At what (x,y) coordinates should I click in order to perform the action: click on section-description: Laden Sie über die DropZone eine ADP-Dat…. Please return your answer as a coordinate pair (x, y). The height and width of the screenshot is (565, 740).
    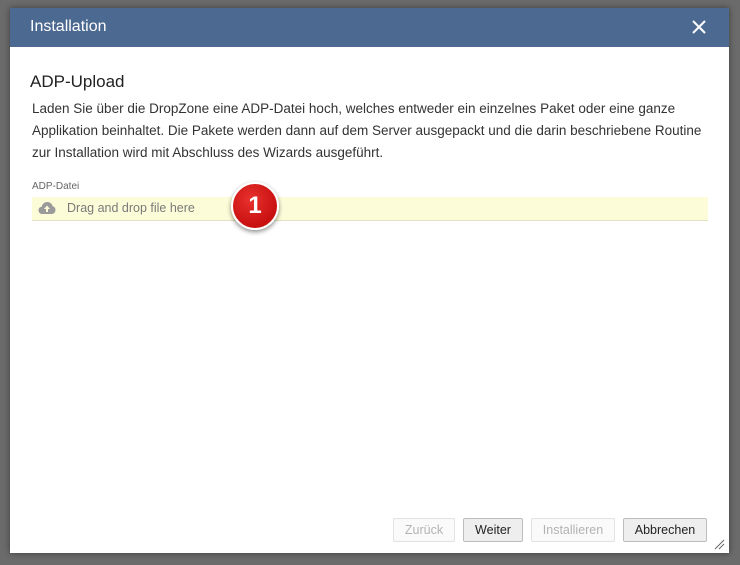
    Looking at the image, I should click on (367, 130).